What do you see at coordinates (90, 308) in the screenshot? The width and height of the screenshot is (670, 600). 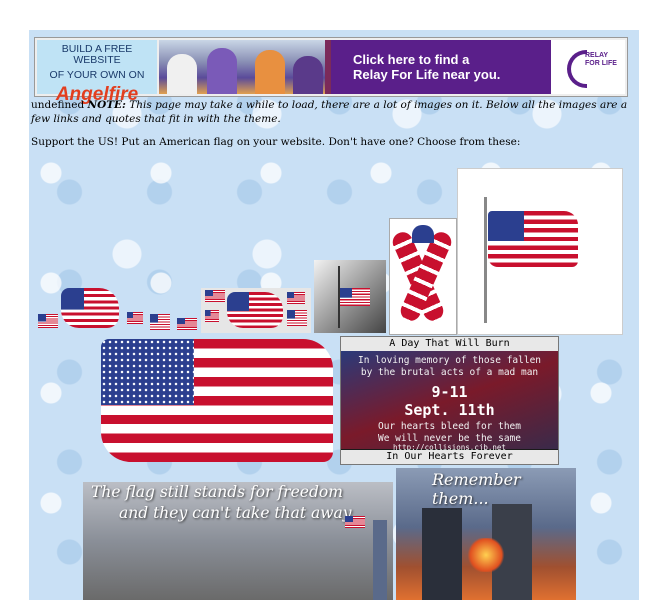 I see `flag-usa-map-icon` at bounding box center [90, 308].